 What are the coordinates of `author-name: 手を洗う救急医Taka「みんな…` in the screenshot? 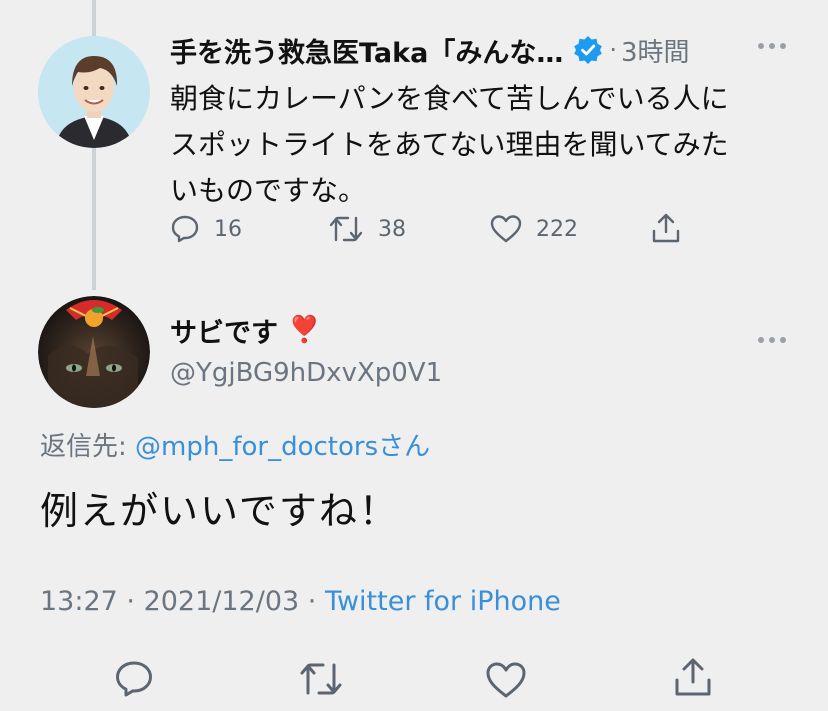 It's located at (366, 50).